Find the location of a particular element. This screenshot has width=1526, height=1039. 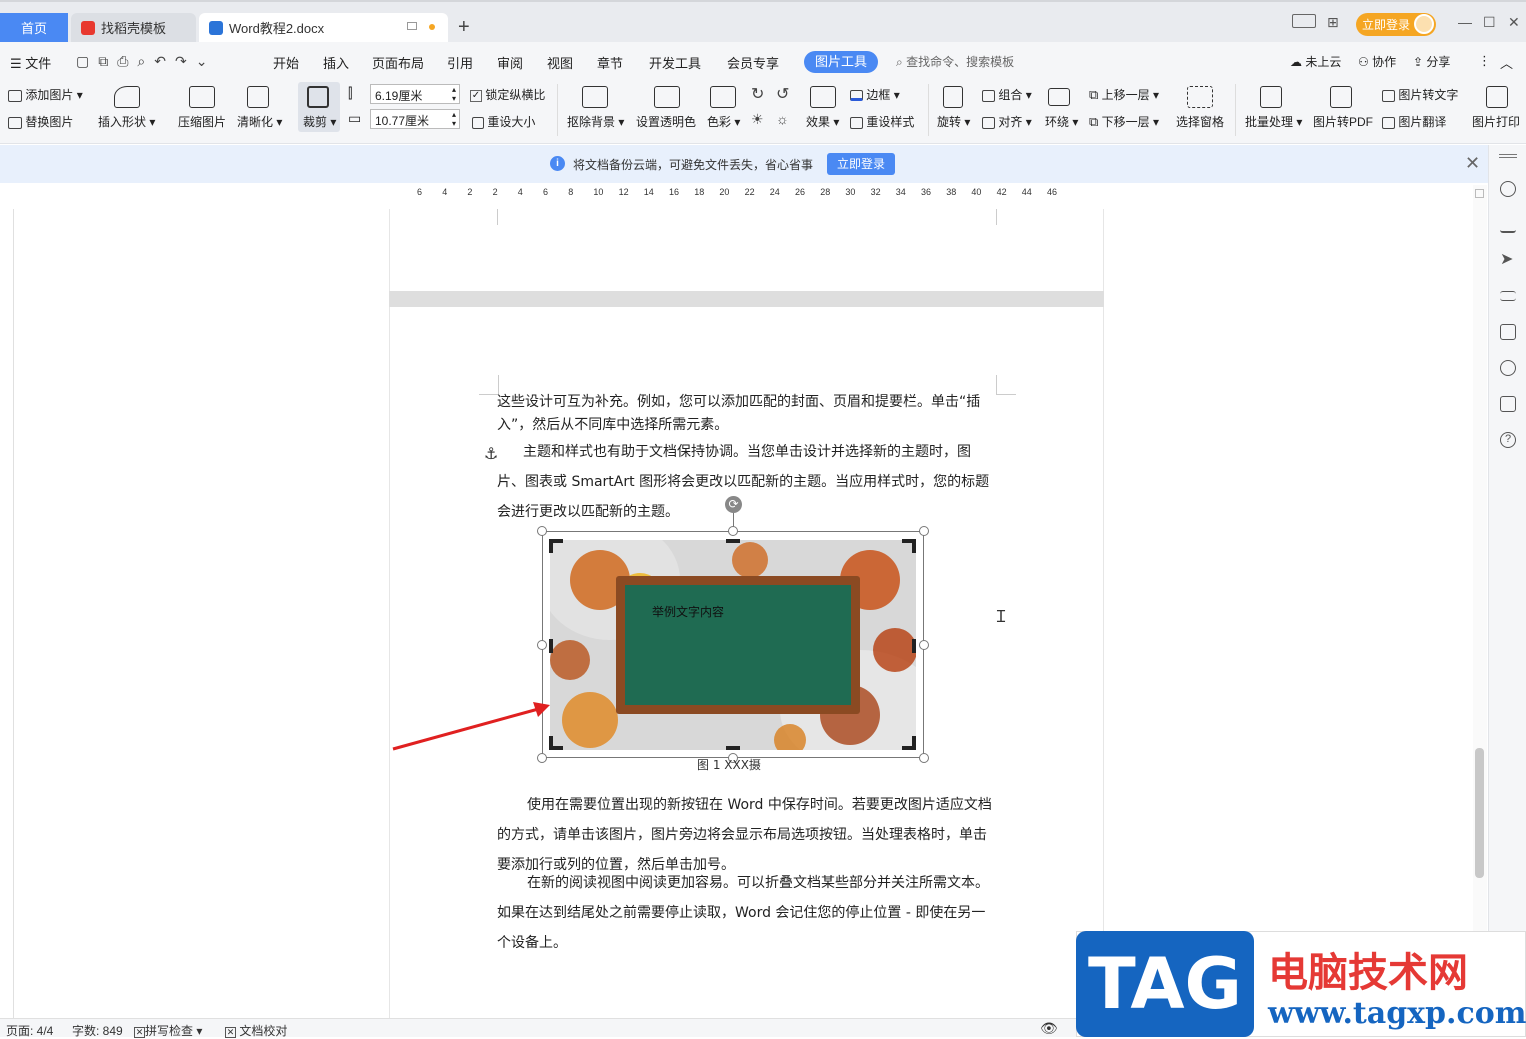

notice-login-button: 立即登录 is located at coordinates (861, 164).